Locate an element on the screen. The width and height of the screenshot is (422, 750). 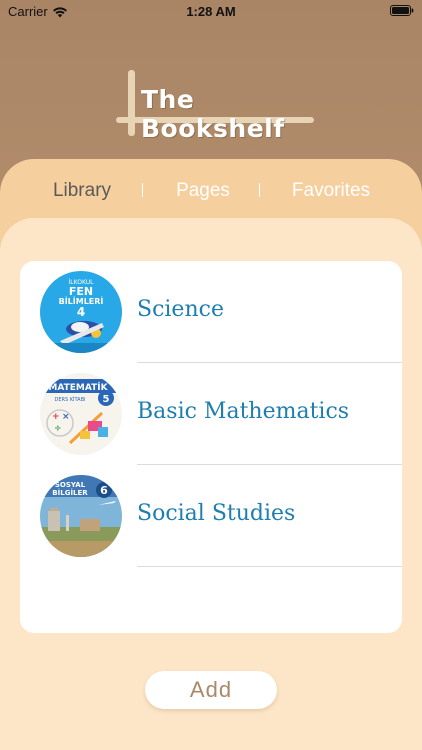
app-title: The Bookshelf is located at coordinates (213, 114).